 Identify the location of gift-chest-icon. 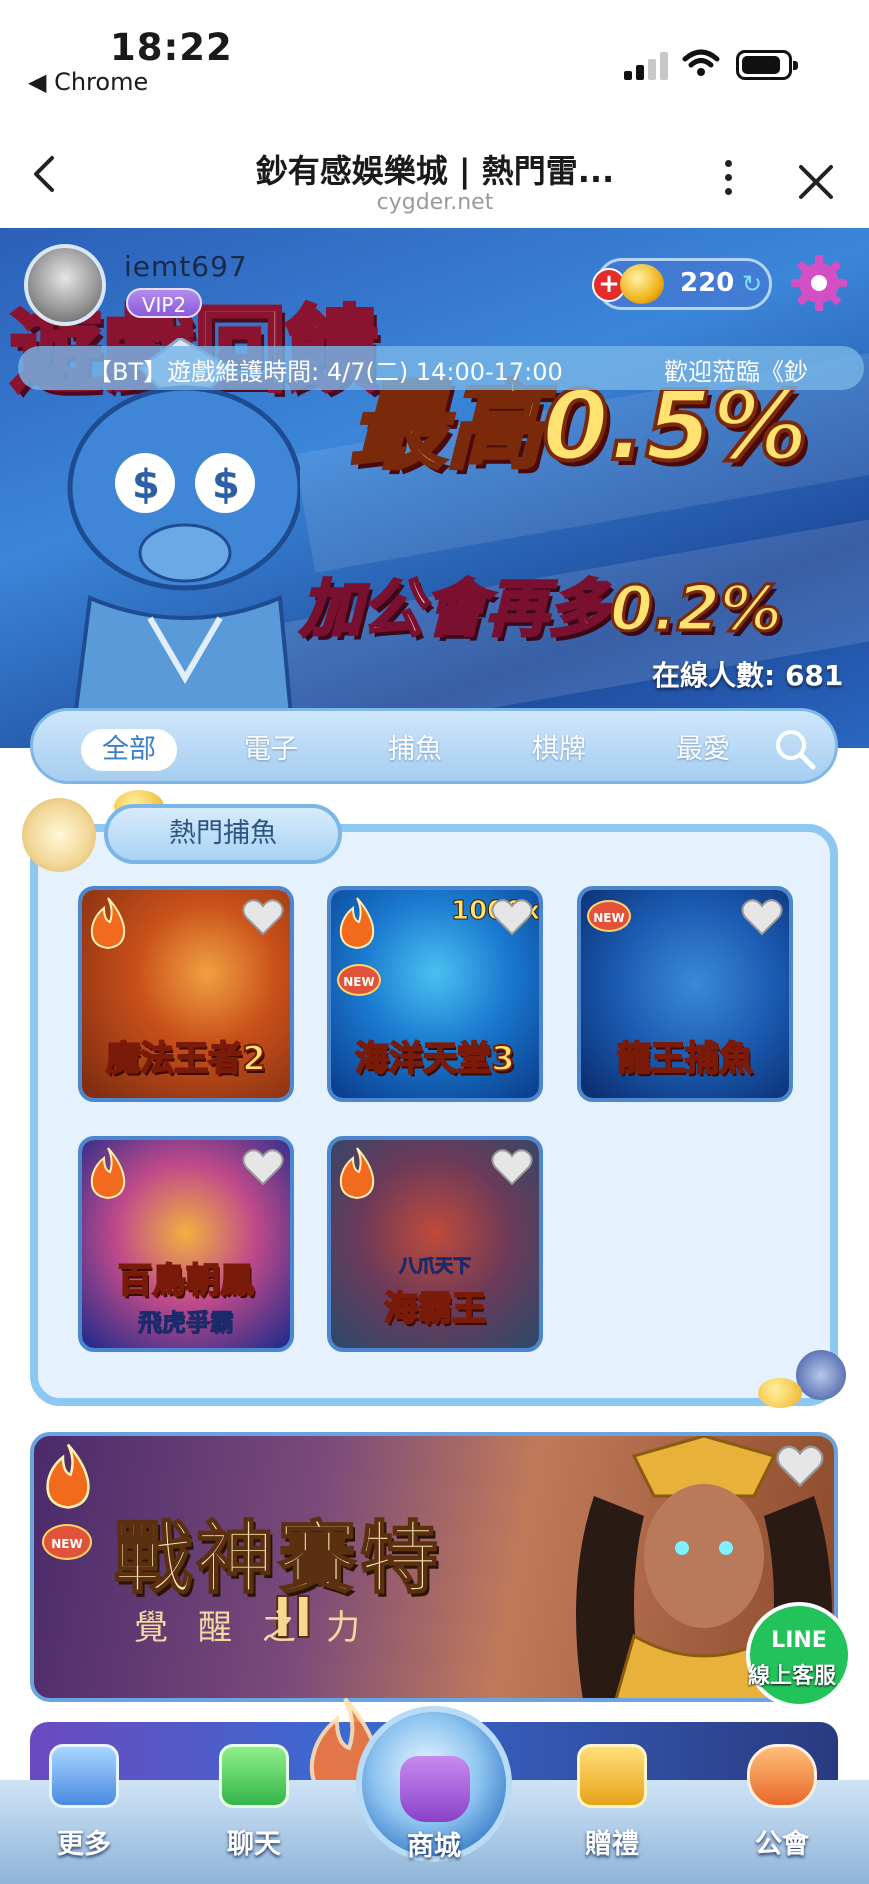
(612, 1776).